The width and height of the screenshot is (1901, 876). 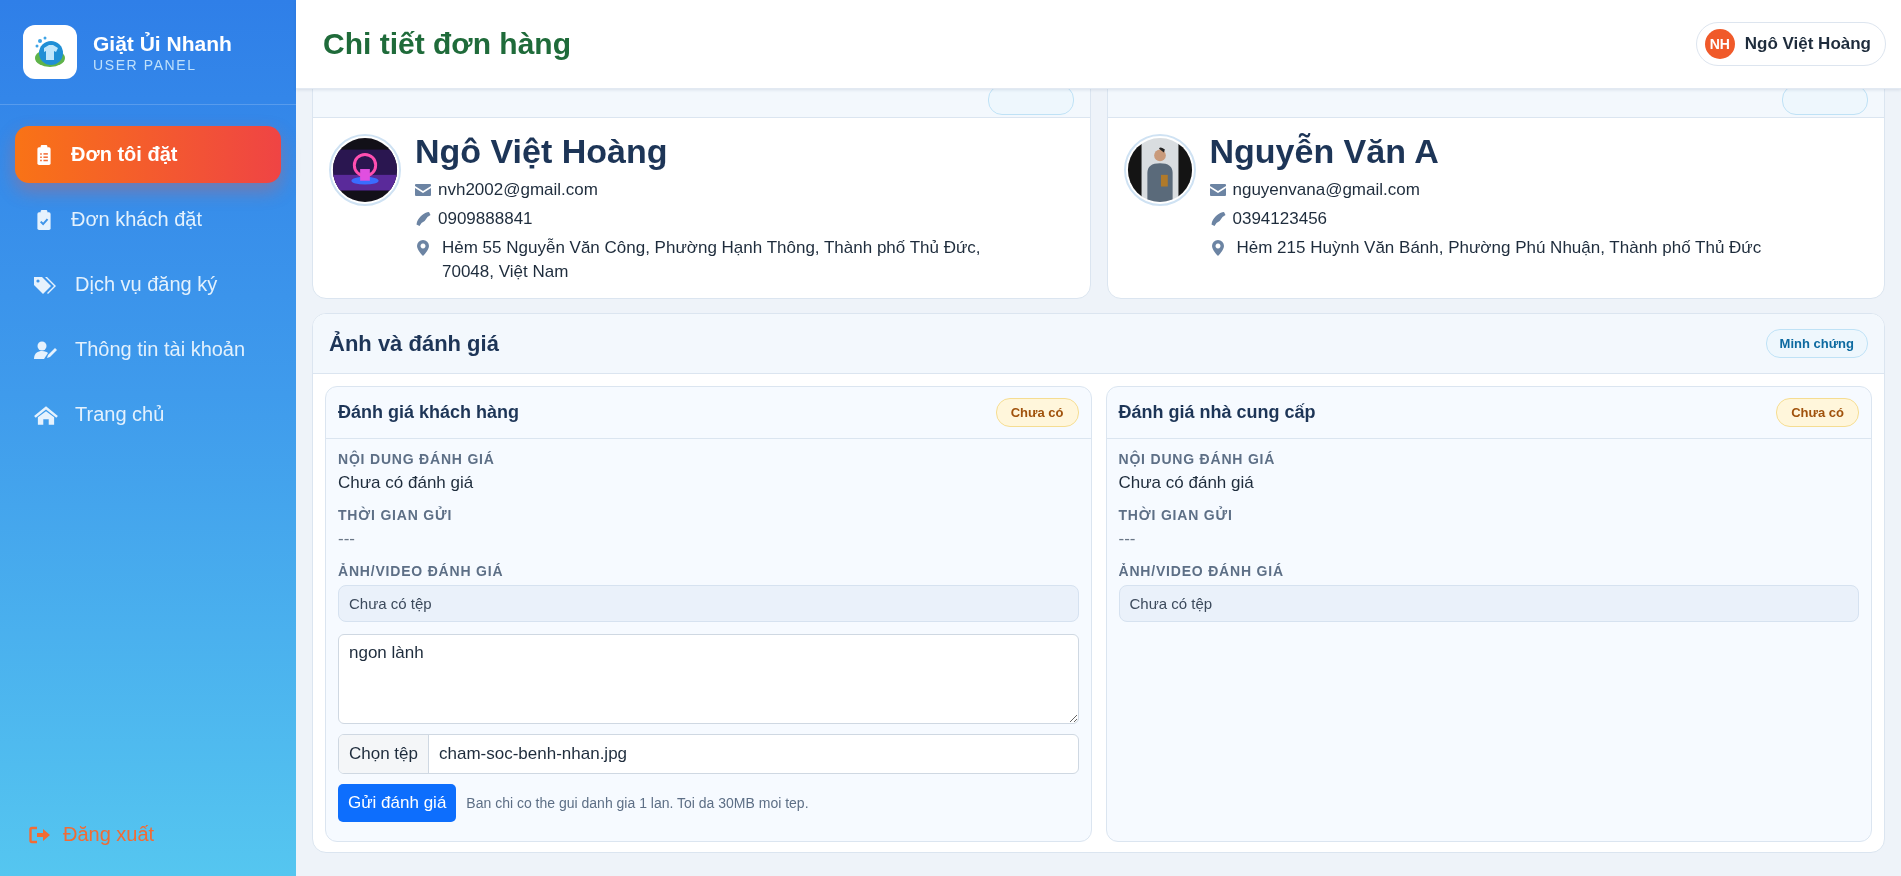 What do you see at coordinates (447, 44) in the screenshot?
I see `page-title: Chi tiết đơn hàng` at bounding box center [447, 44].